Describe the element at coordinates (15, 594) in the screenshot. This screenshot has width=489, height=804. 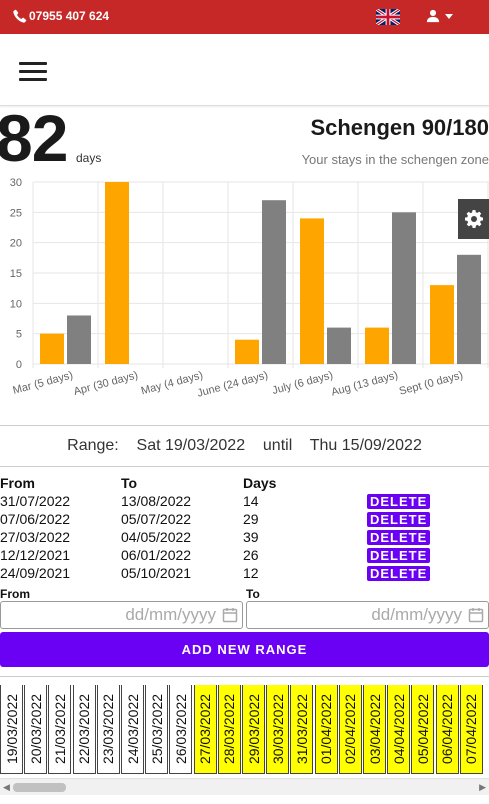
I see `from-label: From` at that location.